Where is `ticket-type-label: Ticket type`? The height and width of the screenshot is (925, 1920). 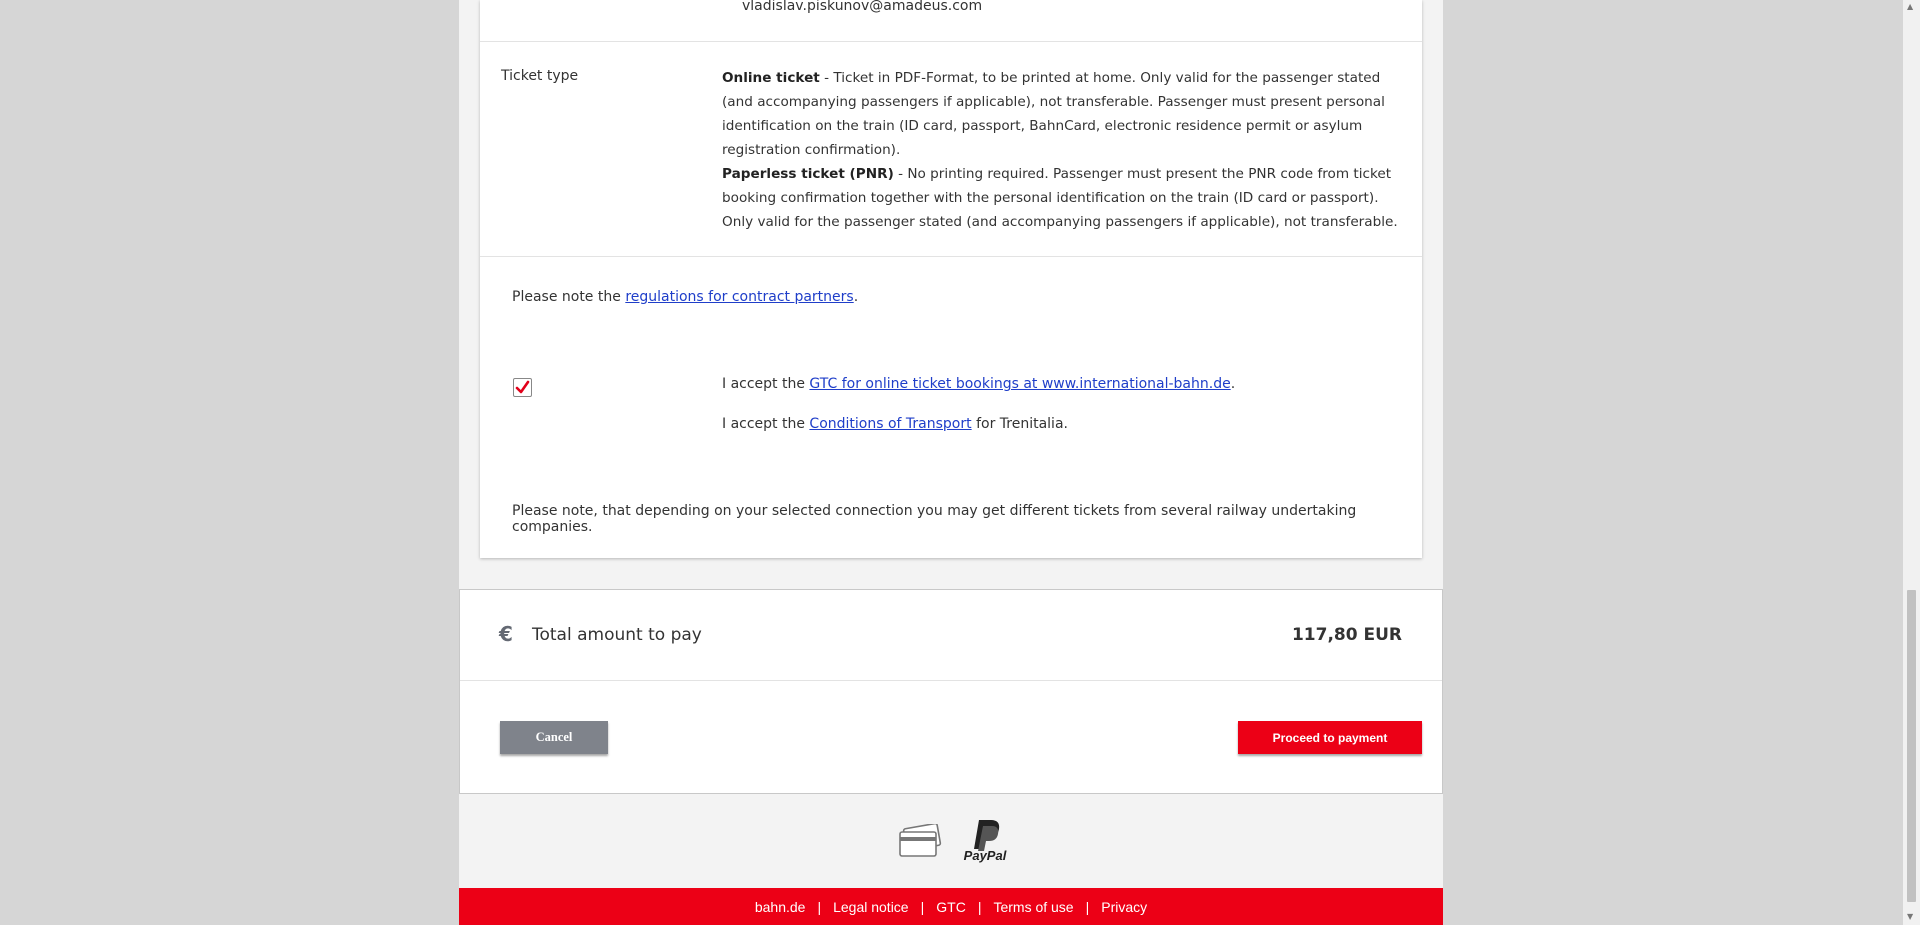
ticket-type-label: Ticket type is located at coordinates (540, 76).